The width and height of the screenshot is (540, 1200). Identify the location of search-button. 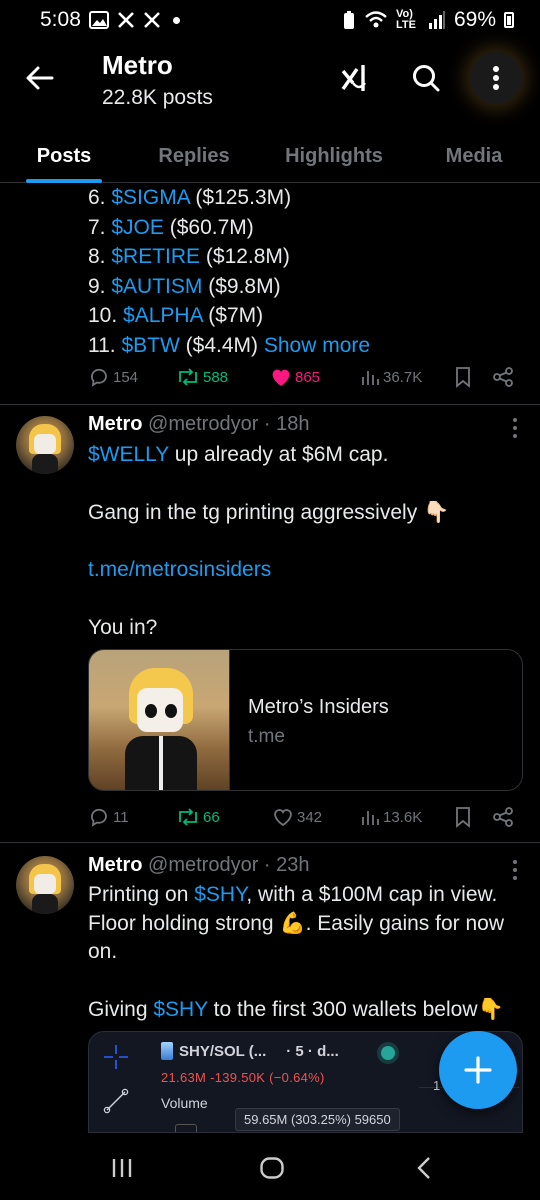
(426, 78).